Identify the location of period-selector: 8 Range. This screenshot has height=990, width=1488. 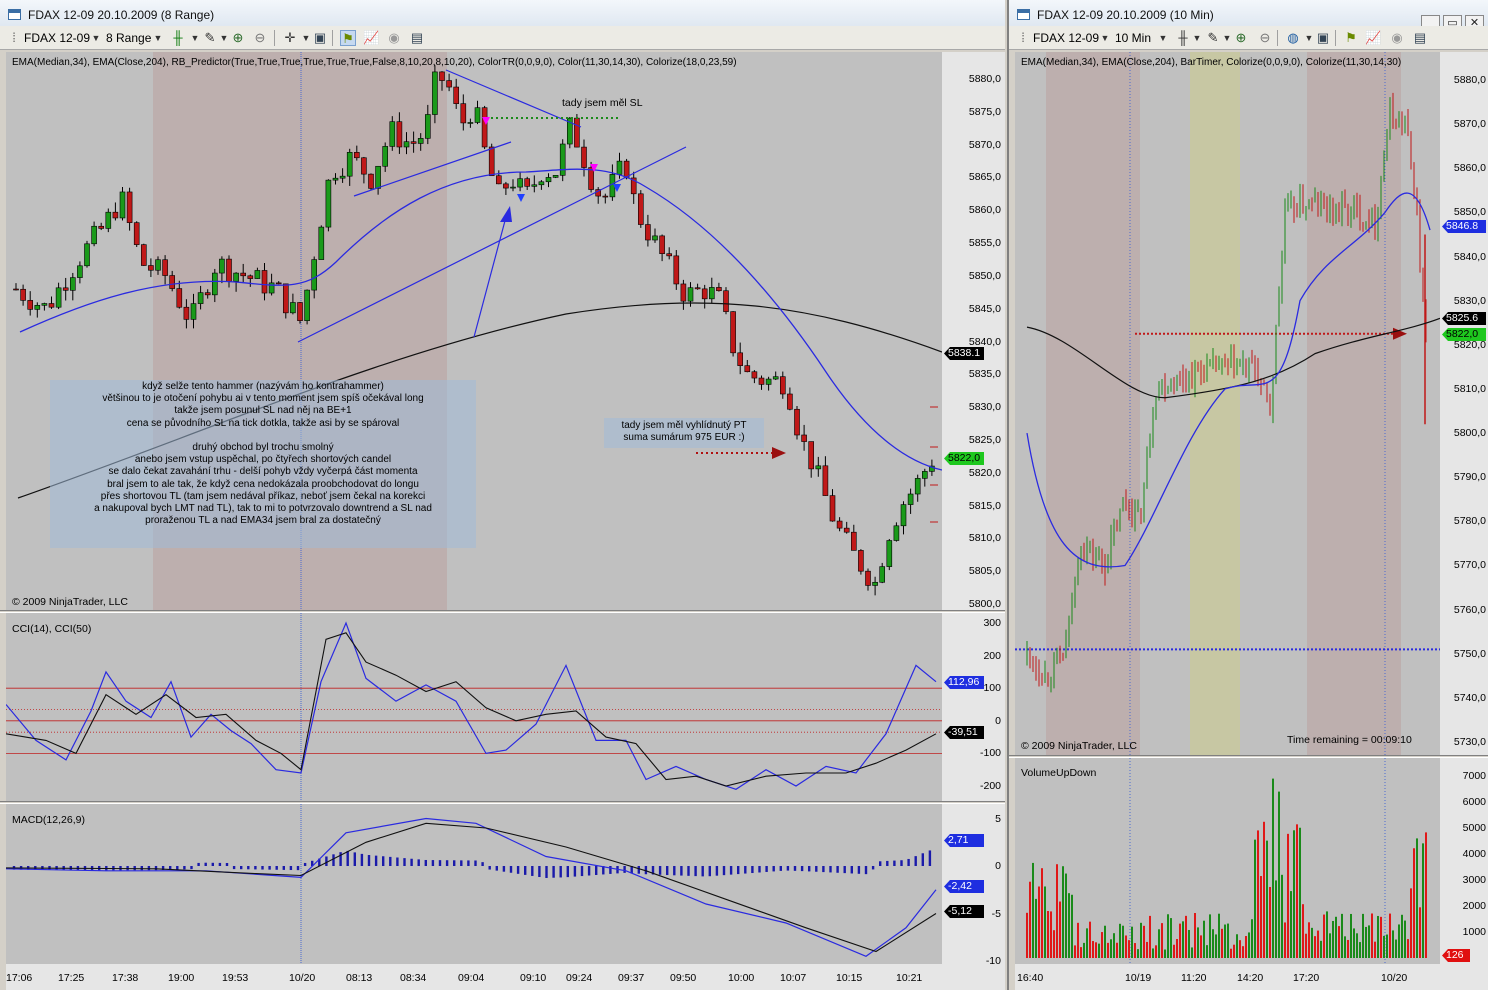
(128, 38).